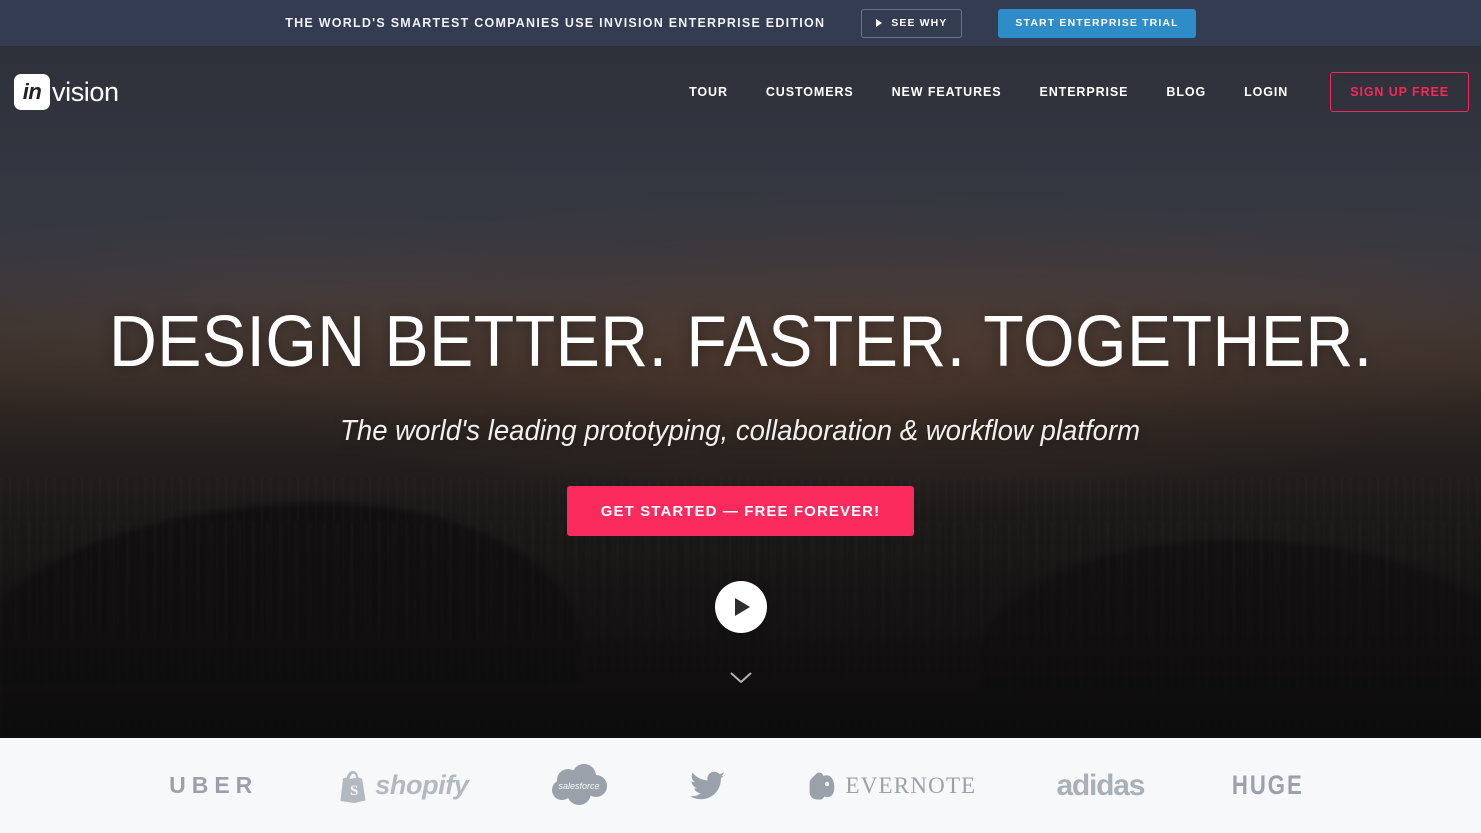  I want to click on uber-wordmark: UBER, so click(214, 785).